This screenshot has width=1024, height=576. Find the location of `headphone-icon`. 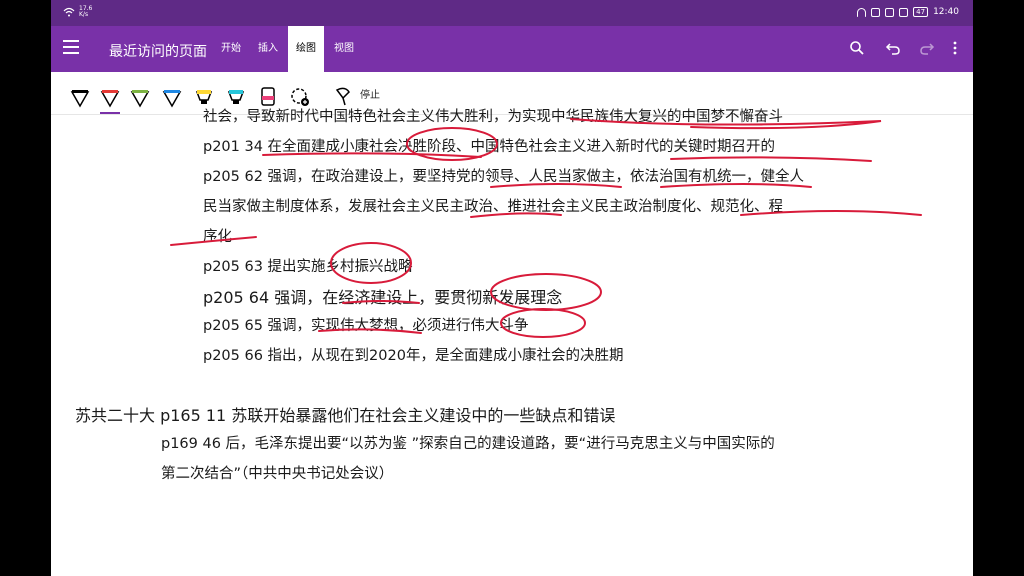

headphone-icon is located at coordinates (862, 12).